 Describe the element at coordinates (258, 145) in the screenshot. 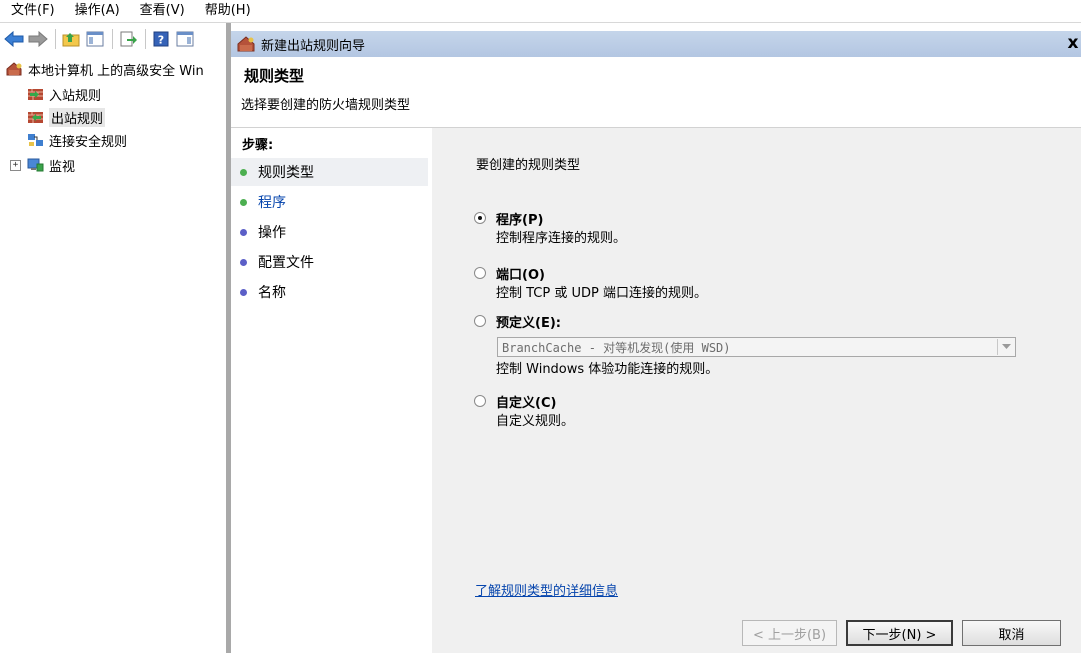

I see `steps-title: 步骤:` at that location.